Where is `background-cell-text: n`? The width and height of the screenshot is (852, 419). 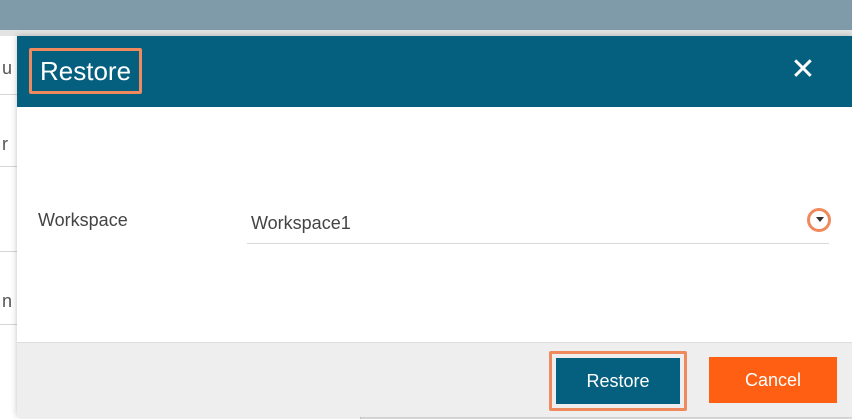
background-cell-text: n is located at coordinates (7, 301).